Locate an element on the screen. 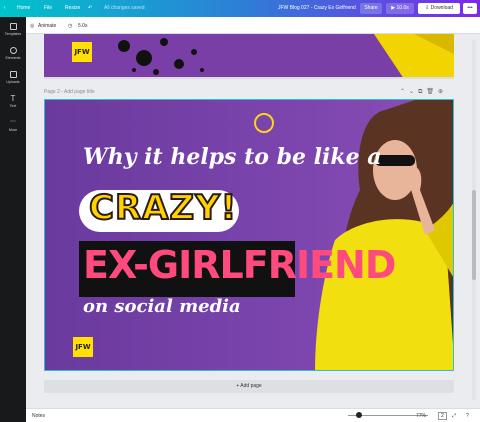 The height and width of the screenshot is (422, 480). play-button: ▶ 10.0s is located at coordinates (400, 8).